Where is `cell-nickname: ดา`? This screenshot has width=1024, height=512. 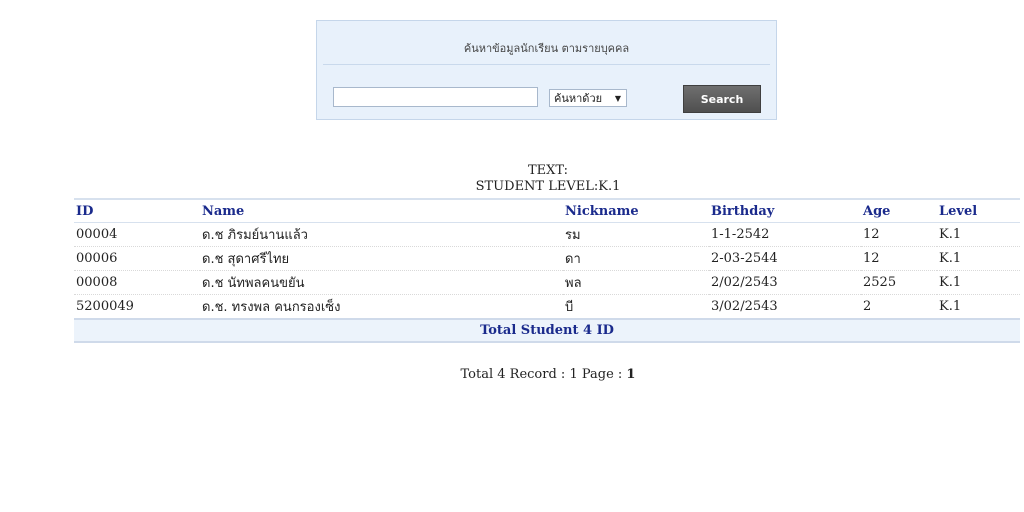 cell-nickname: ดา is located at coordinates (636, 258).